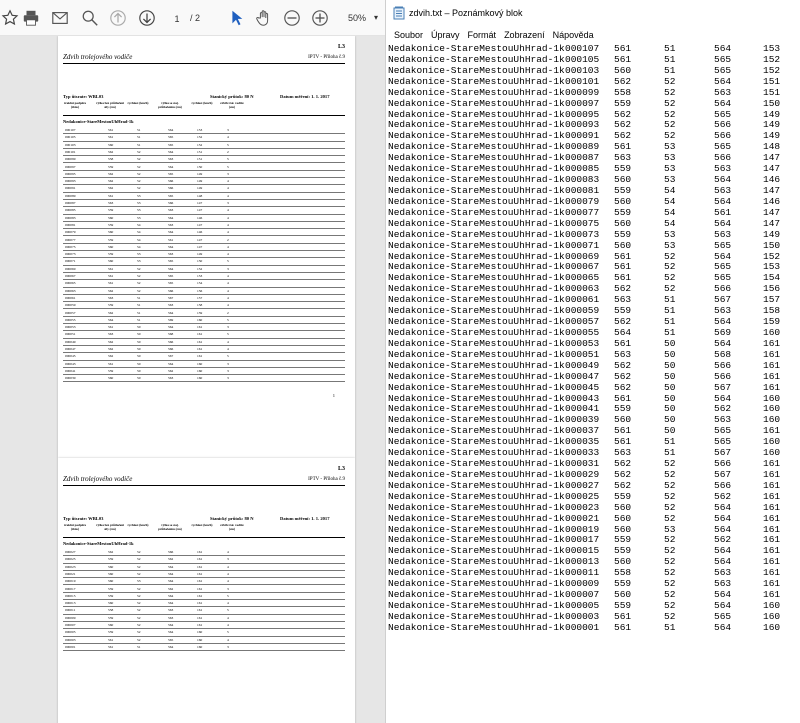  I want to click on table-cell: 000055, so click(70, 319).